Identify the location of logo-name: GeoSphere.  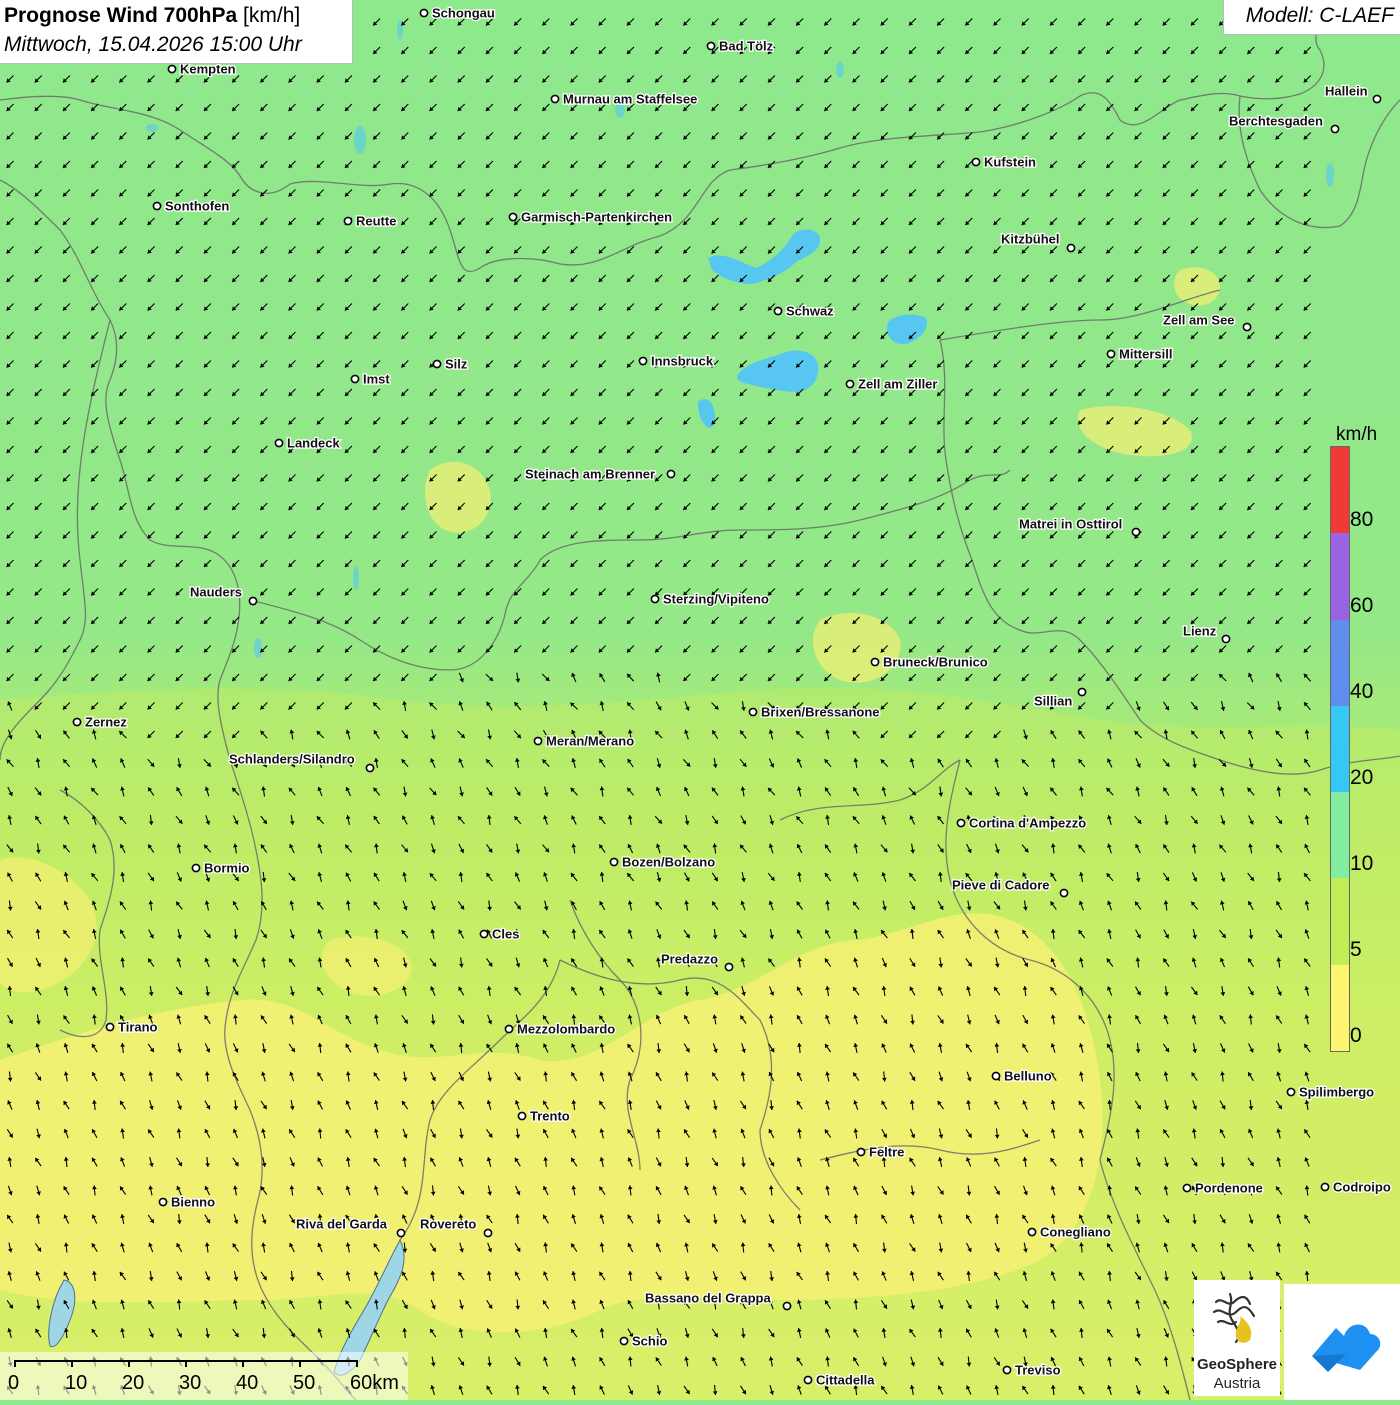
(1237, 1364).